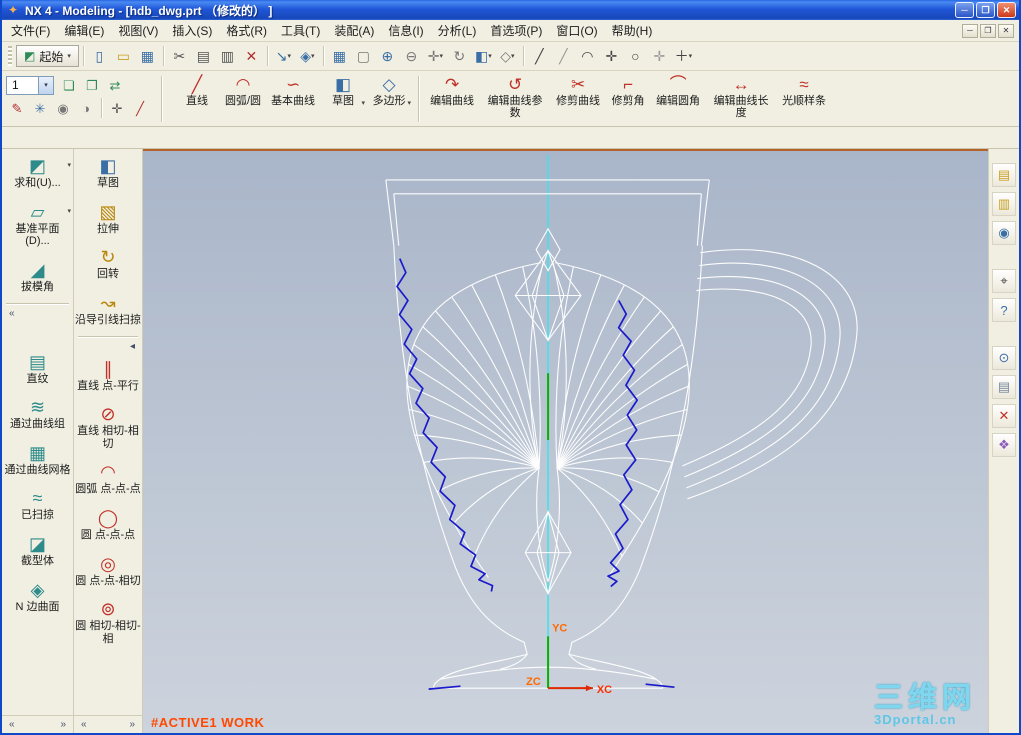 This screenshot has width=1021, height=735. Describe the element at coordinates (37, 313) in the screenshot. I see `group-collapse-icon: «` at that location.